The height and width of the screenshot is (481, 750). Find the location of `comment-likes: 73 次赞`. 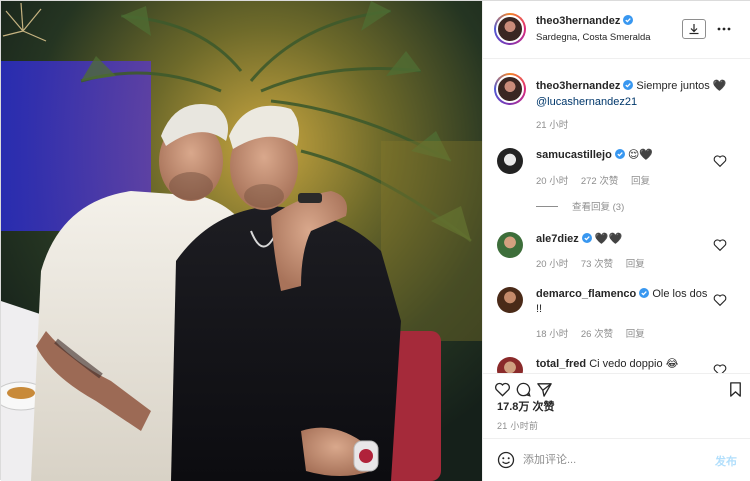

comment-likes: 73 次赞 is located at coordinates (597, 264).